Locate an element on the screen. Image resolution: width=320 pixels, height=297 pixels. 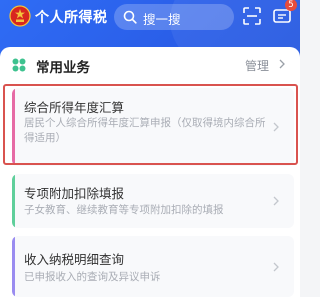
search-icon is located at coordinates (130, 17).